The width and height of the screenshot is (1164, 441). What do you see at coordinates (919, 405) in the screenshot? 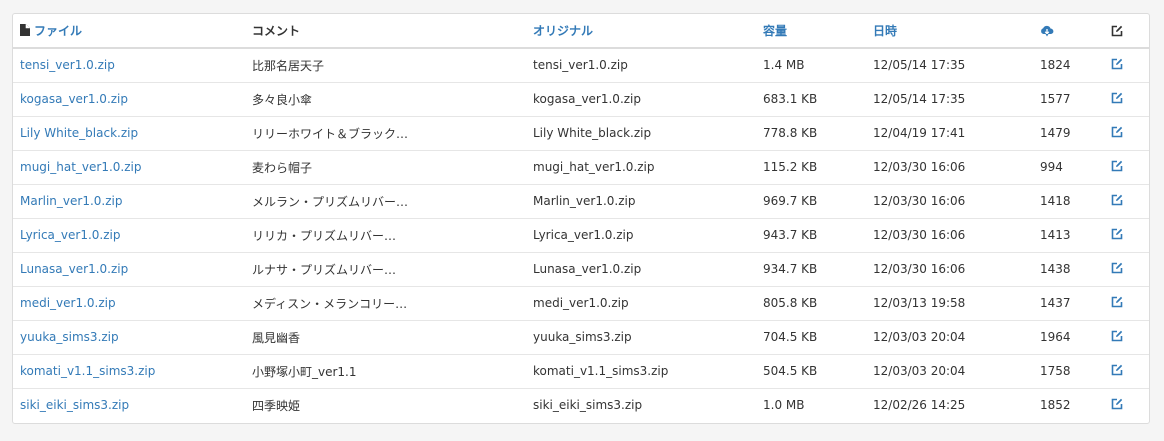
I see `datetime-cell: 12/02/26 14:25` at bounding box center [919, 405].